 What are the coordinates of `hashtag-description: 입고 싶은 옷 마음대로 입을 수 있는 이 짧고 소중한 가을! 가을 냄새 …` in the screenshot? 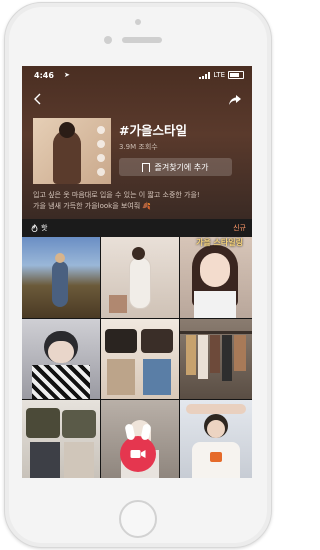 It's located at (139, 201).